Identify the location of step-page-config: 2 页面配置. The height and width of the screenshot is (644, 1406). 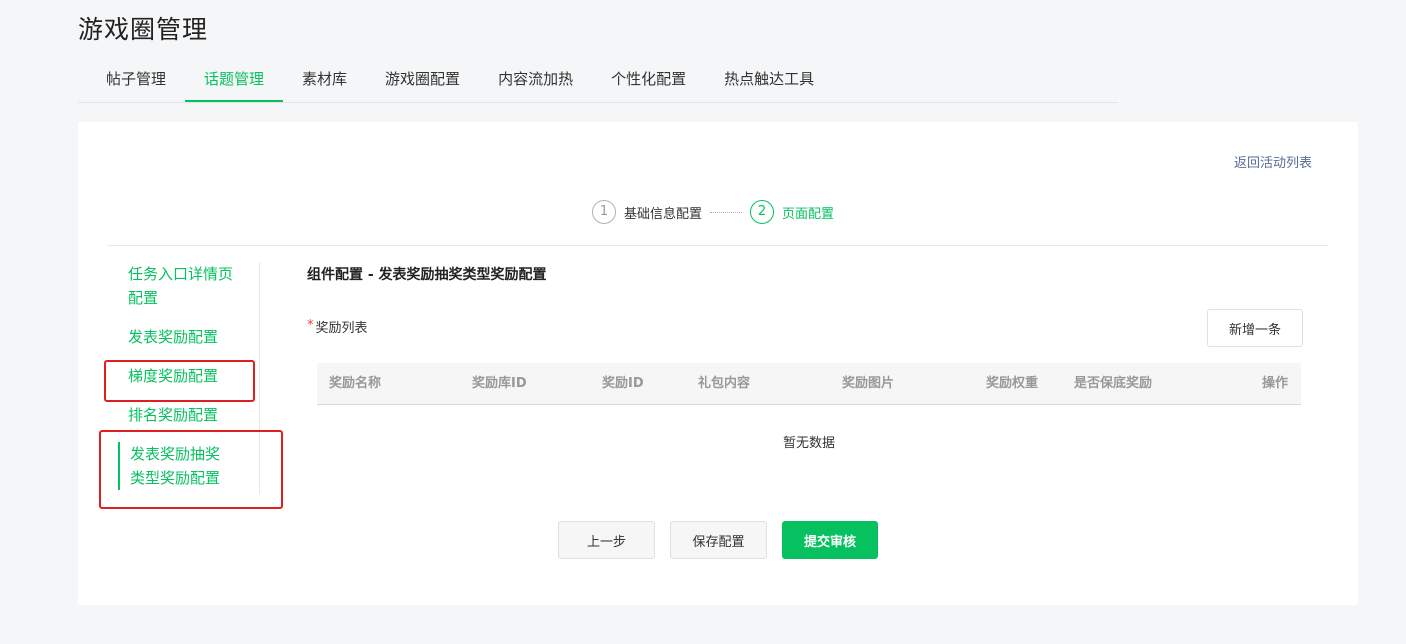
(792, 212).